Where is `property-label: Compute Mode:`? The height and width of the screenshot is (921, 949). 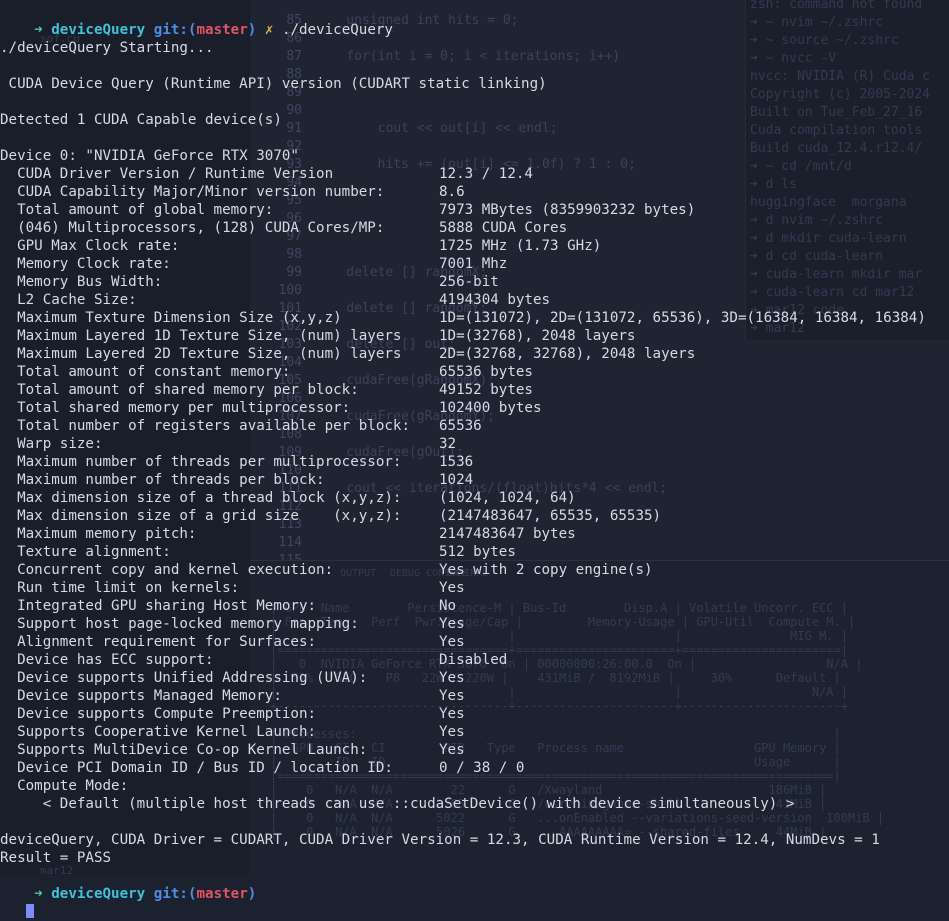 property-label: Compute Mode: is located at coordinates (64, 786).